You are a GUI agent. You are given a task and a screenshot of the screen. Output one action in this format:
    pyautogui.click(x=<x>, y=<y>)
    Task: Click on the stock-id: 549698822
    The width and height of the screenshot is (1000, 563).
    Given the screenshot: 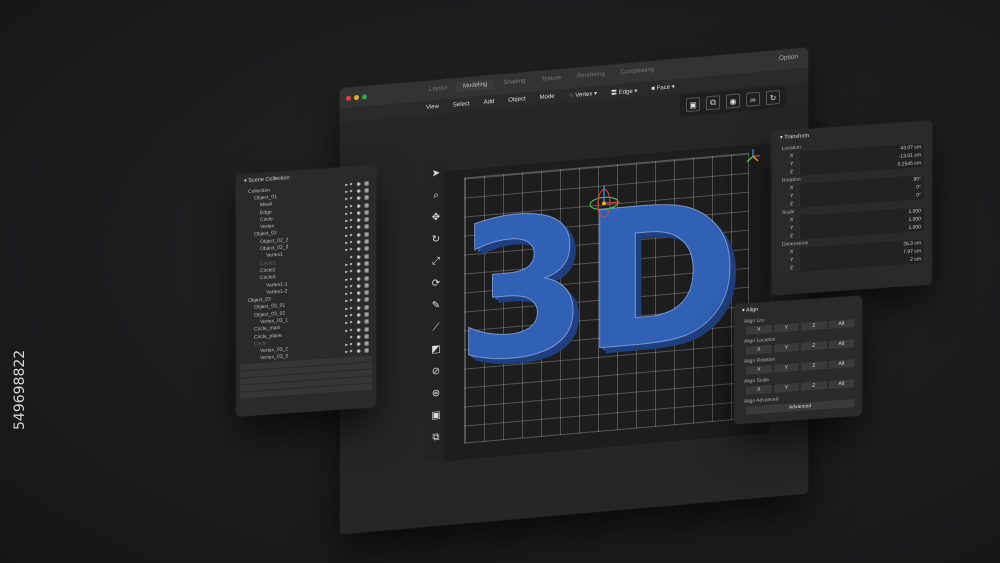 What is the action you would take?
    pyautogui.click(x=20, y=389)
    